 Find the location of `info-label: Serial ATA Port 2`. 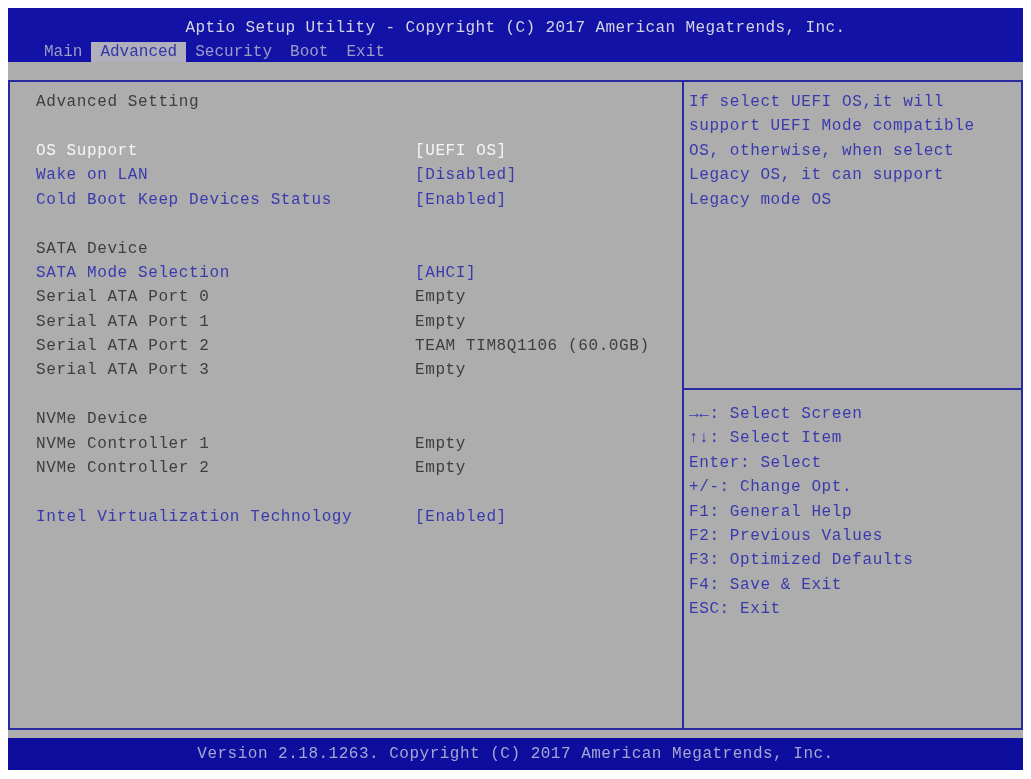

info-label: Serial ATA Port 2 is located at coordinates (123, 346).